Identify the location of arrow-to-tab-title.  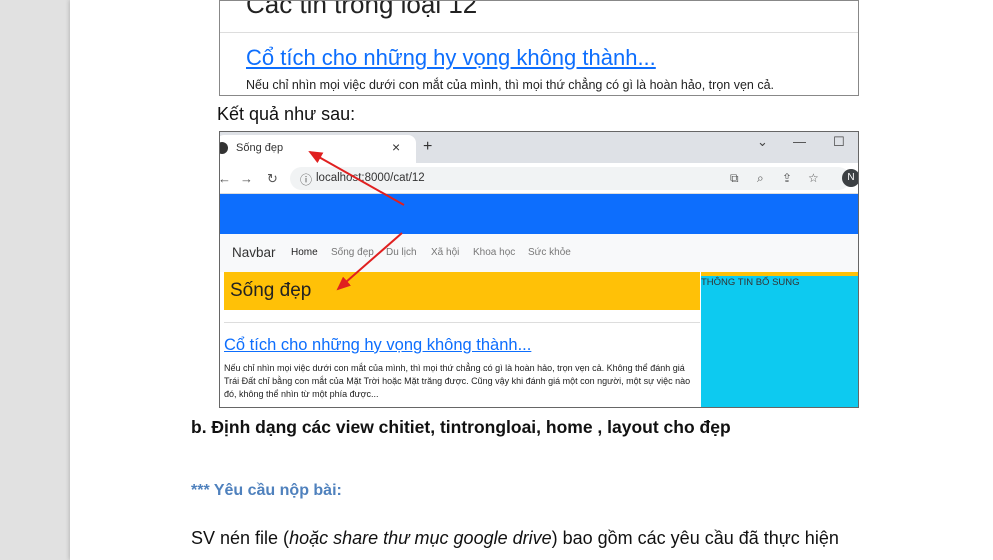
(356, 178).